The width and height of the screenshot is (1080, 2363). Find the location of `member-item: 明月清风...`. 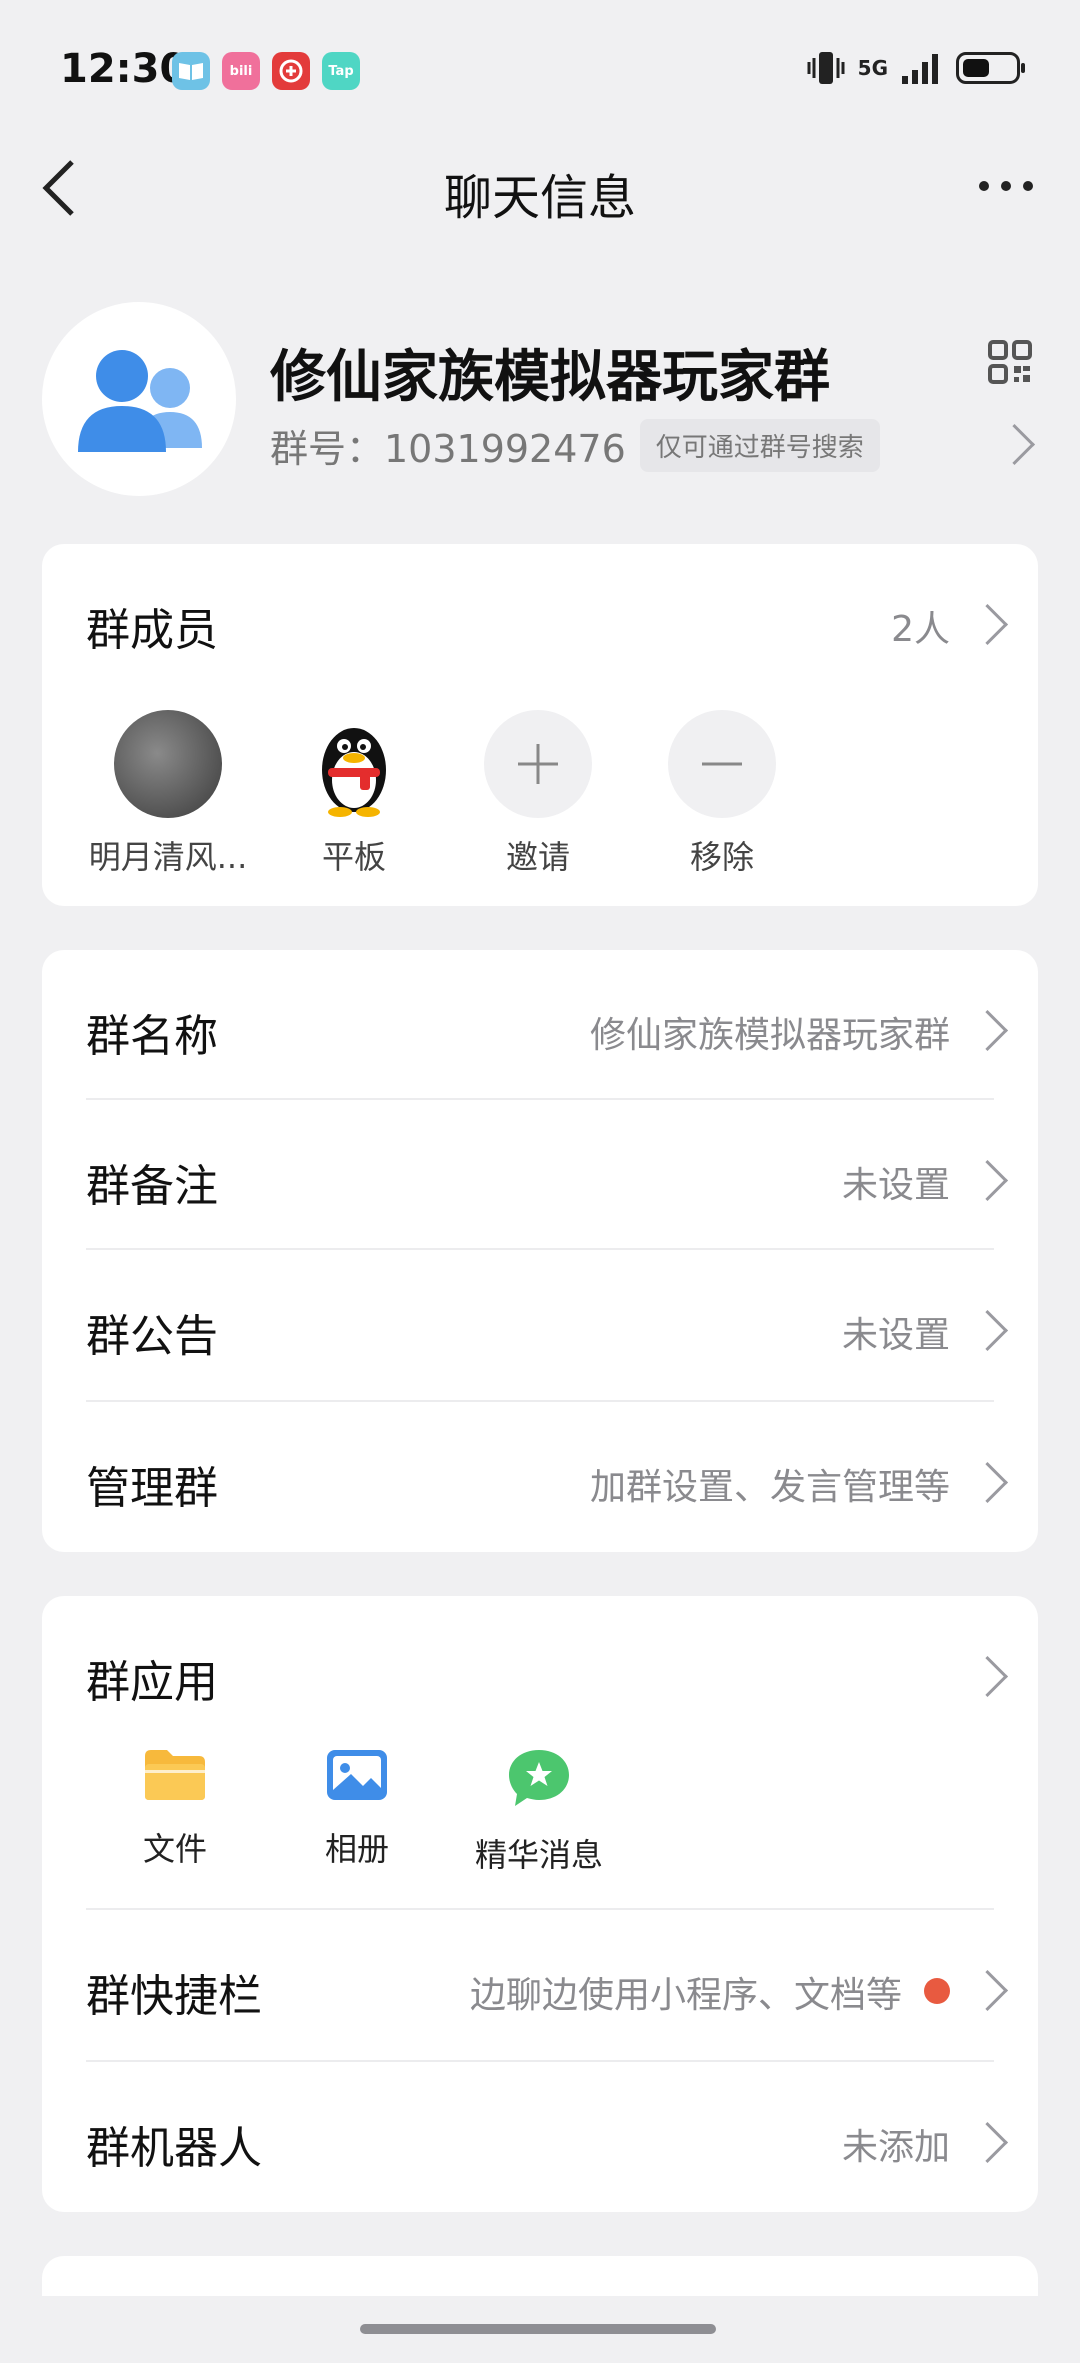

member-item: 明月清风... is located at coordinates (168, 794).